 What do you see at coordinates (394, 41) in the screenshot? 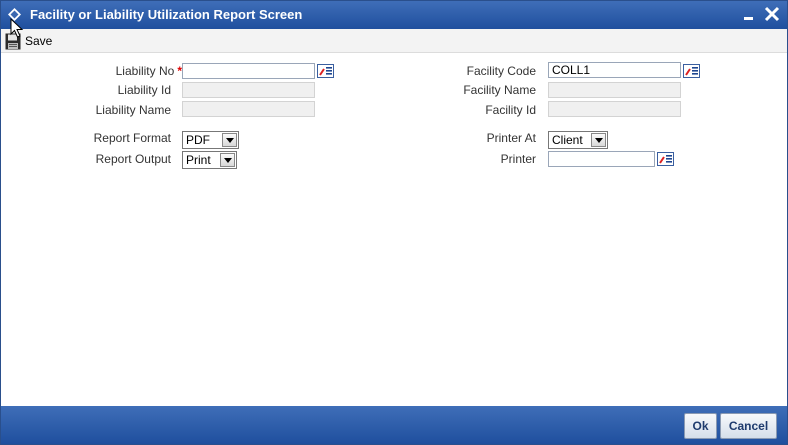
I see `toolbar: Save` at bounding box center [394, 41].